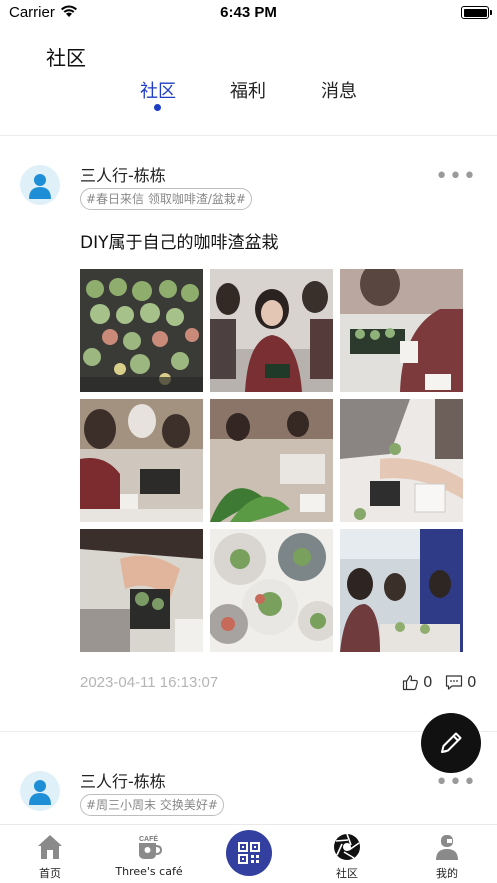  What do you see at coordinates (347, 873) in the screenshot?
I see `tabbar-label: 社区` at bounding box center [347, 873].